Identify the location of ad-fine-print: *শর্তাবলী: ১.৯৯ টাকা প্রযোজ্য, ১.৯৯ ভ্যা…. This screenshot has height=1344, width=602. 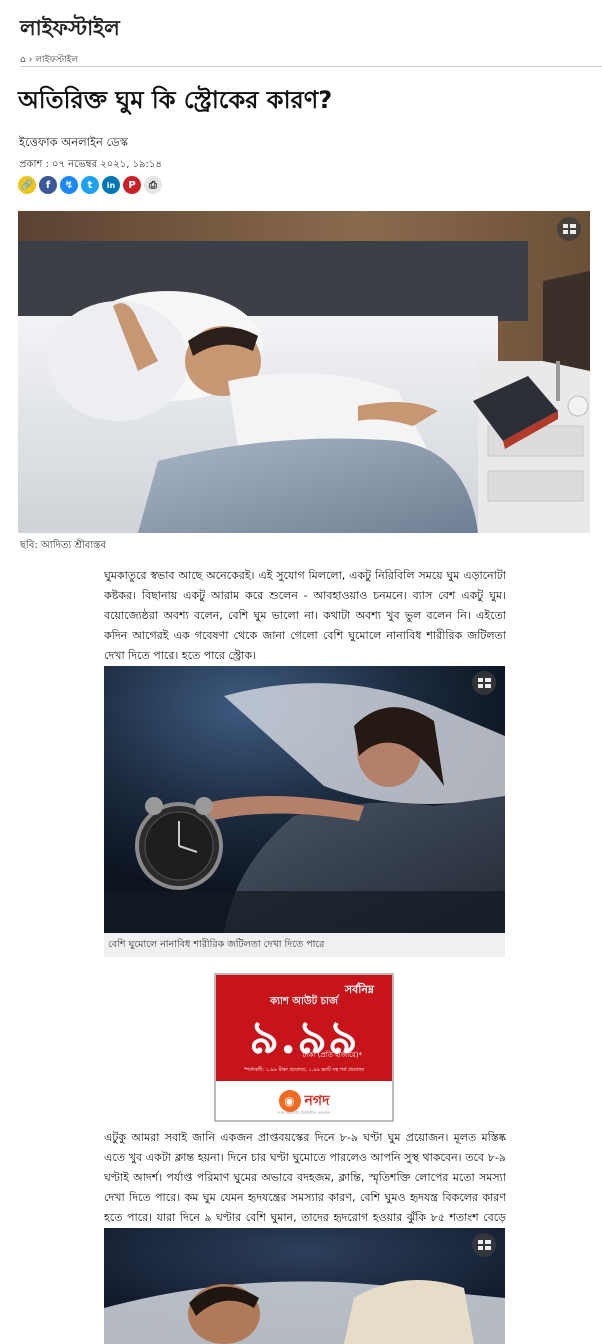
(304, 1070).